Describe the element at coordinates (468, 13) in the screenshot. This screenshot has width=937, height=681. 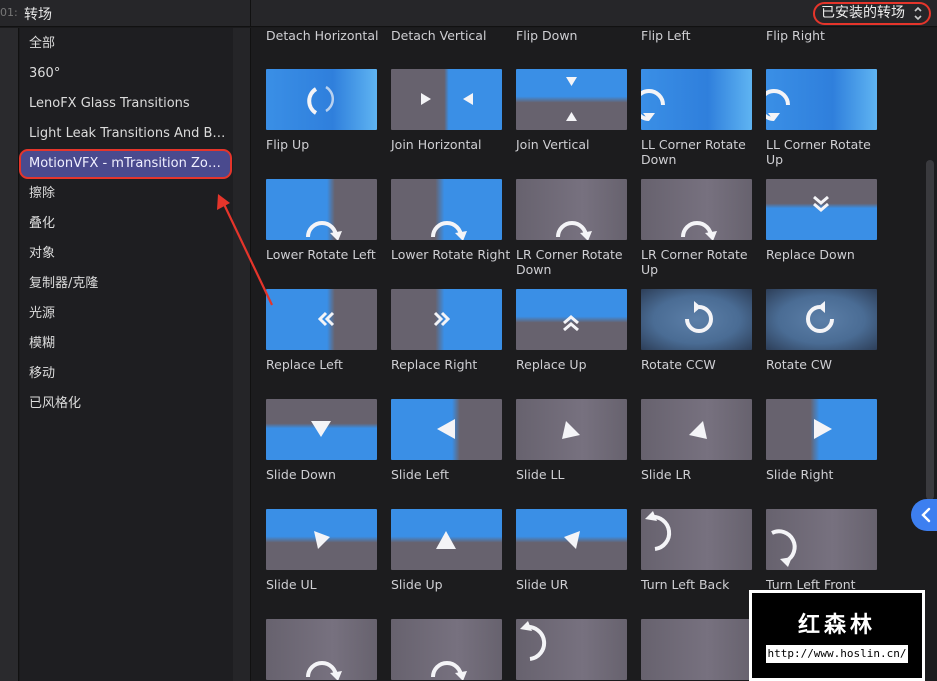
I see `browser-header: 01: 转场 已安装的转场` at that location.